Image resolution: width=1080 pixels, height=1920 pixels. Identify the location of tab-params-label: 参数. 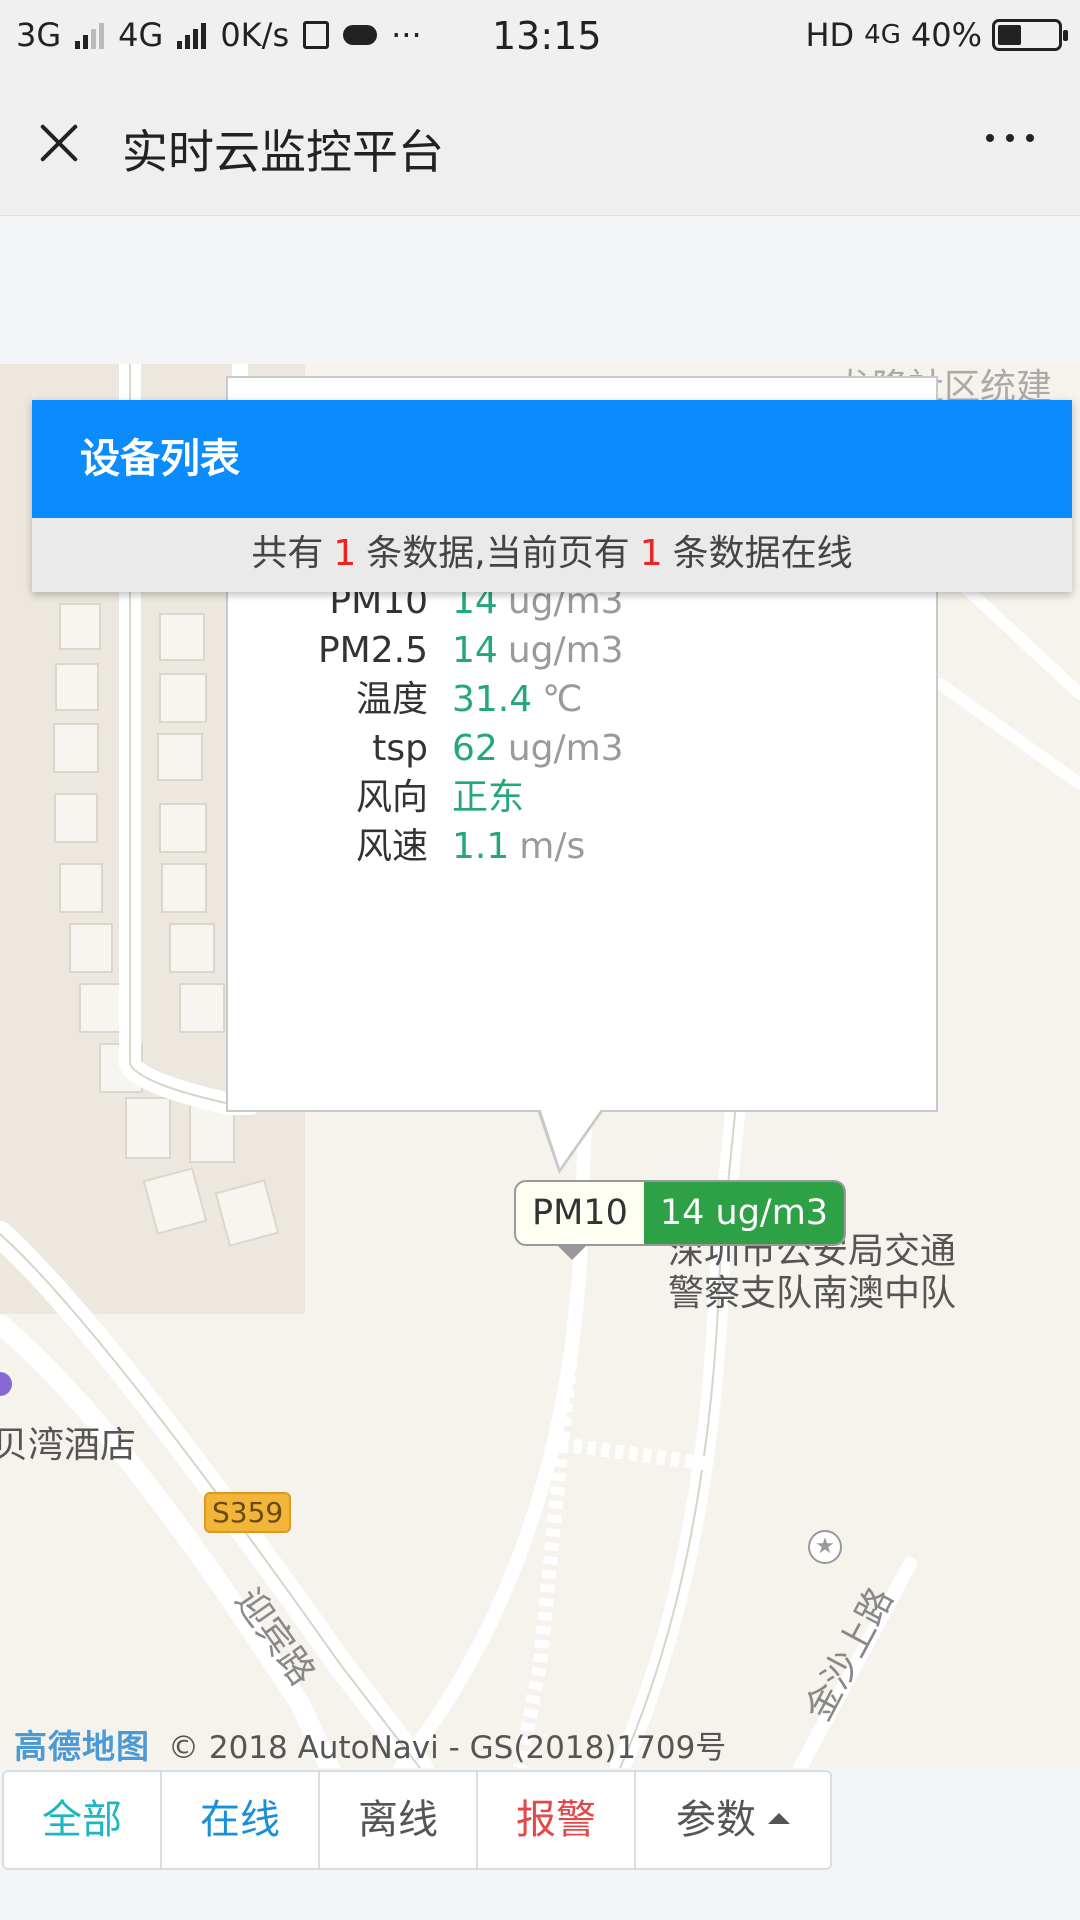
(716, 1820).